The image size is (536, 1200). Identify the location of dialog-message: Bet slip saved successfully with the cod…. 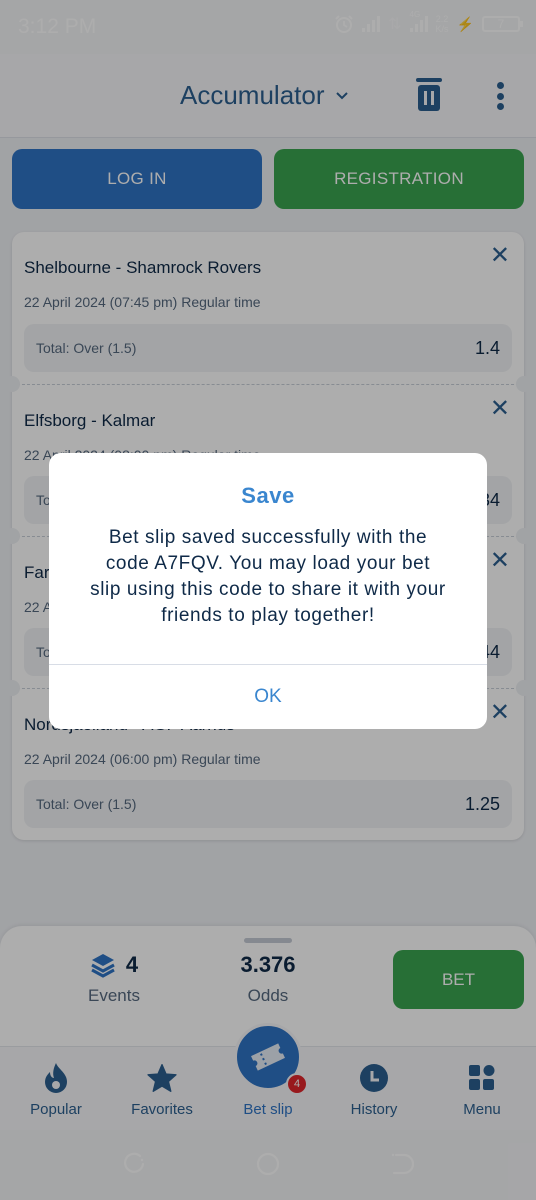
(268, 576).